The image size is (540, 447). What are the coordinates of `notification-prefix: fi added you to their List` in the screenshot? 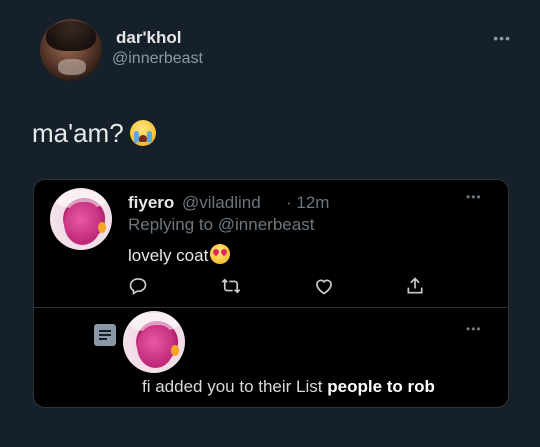 It's located at (232, 386).